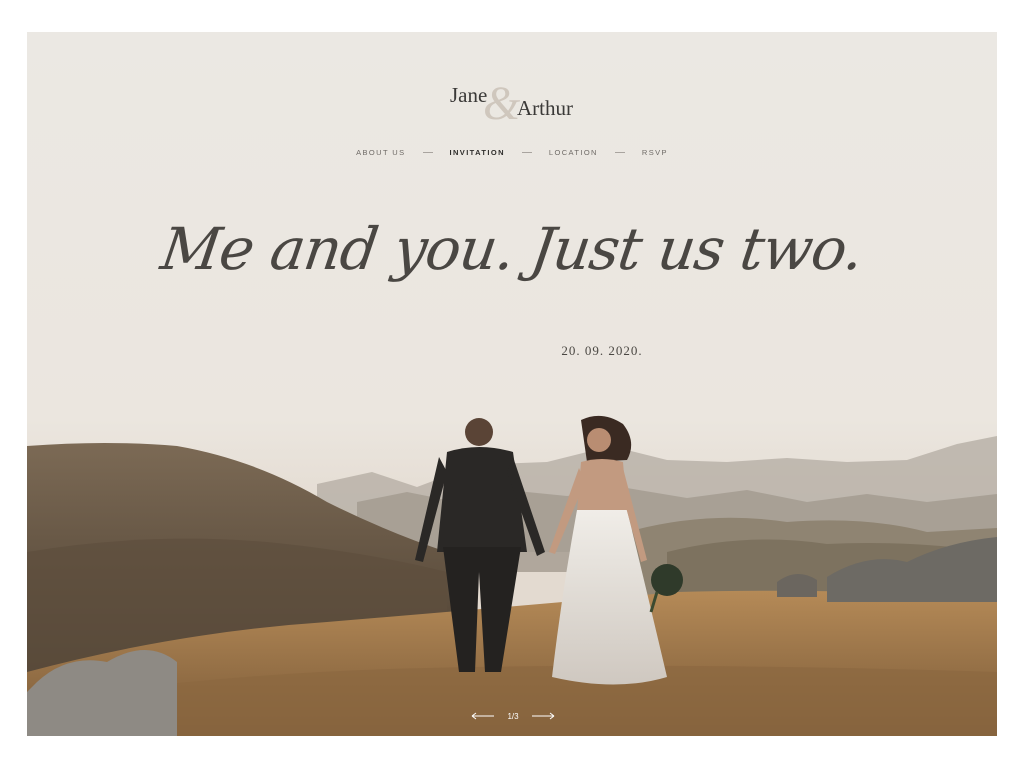 This screenshot has width=1024, height=768. What do you see at coordinates (483, 716) in the screenshot?
I see `arrow-left-icon` at bounding box center [483, 716].